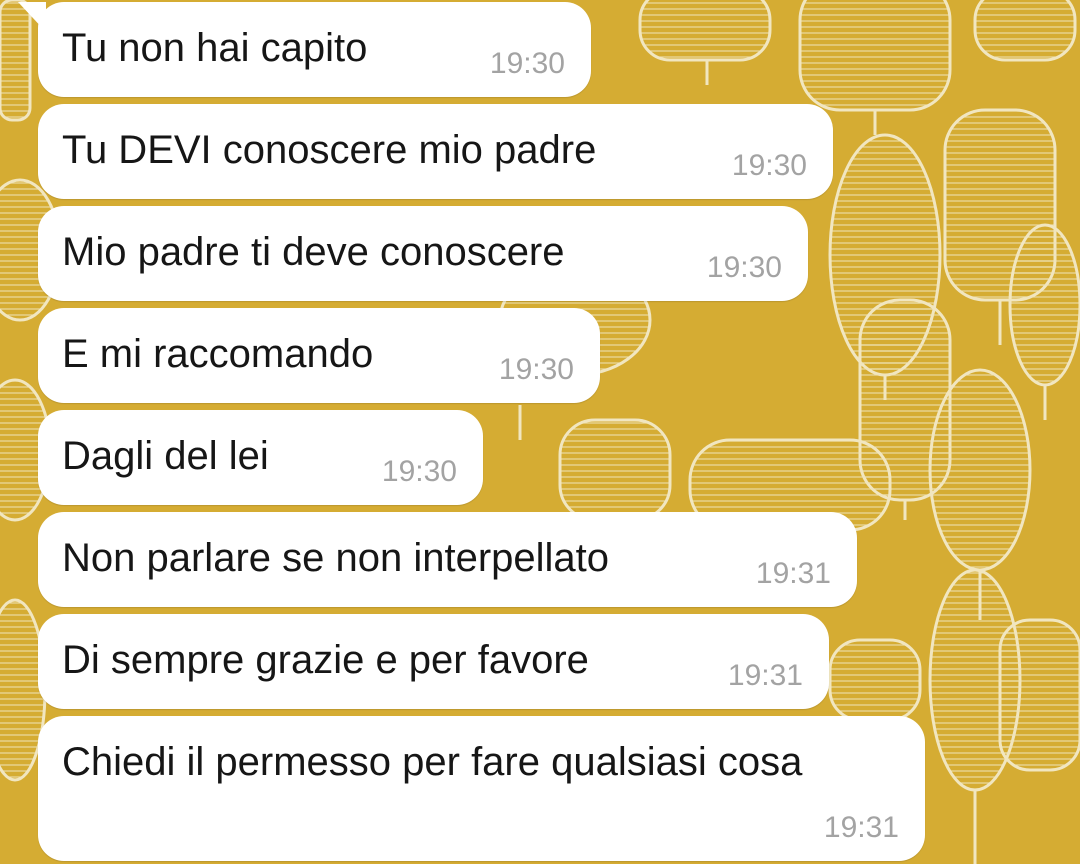  I want to click on message-text: Non parlare se non interpellato, so click(336, 558).